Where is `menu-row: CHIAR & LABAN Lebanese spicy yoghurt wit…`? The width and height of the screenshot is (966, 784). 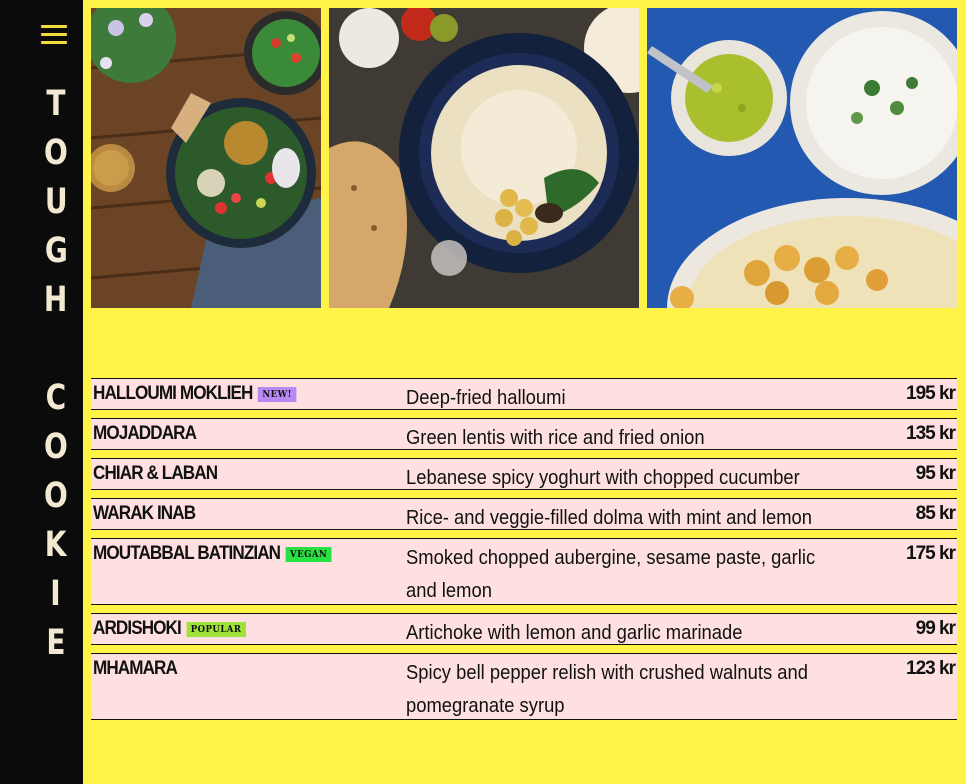
menu-row: CHIAR & LABAN Lebanese spicy yoghurt wit… is located at coordinates (524, 474).